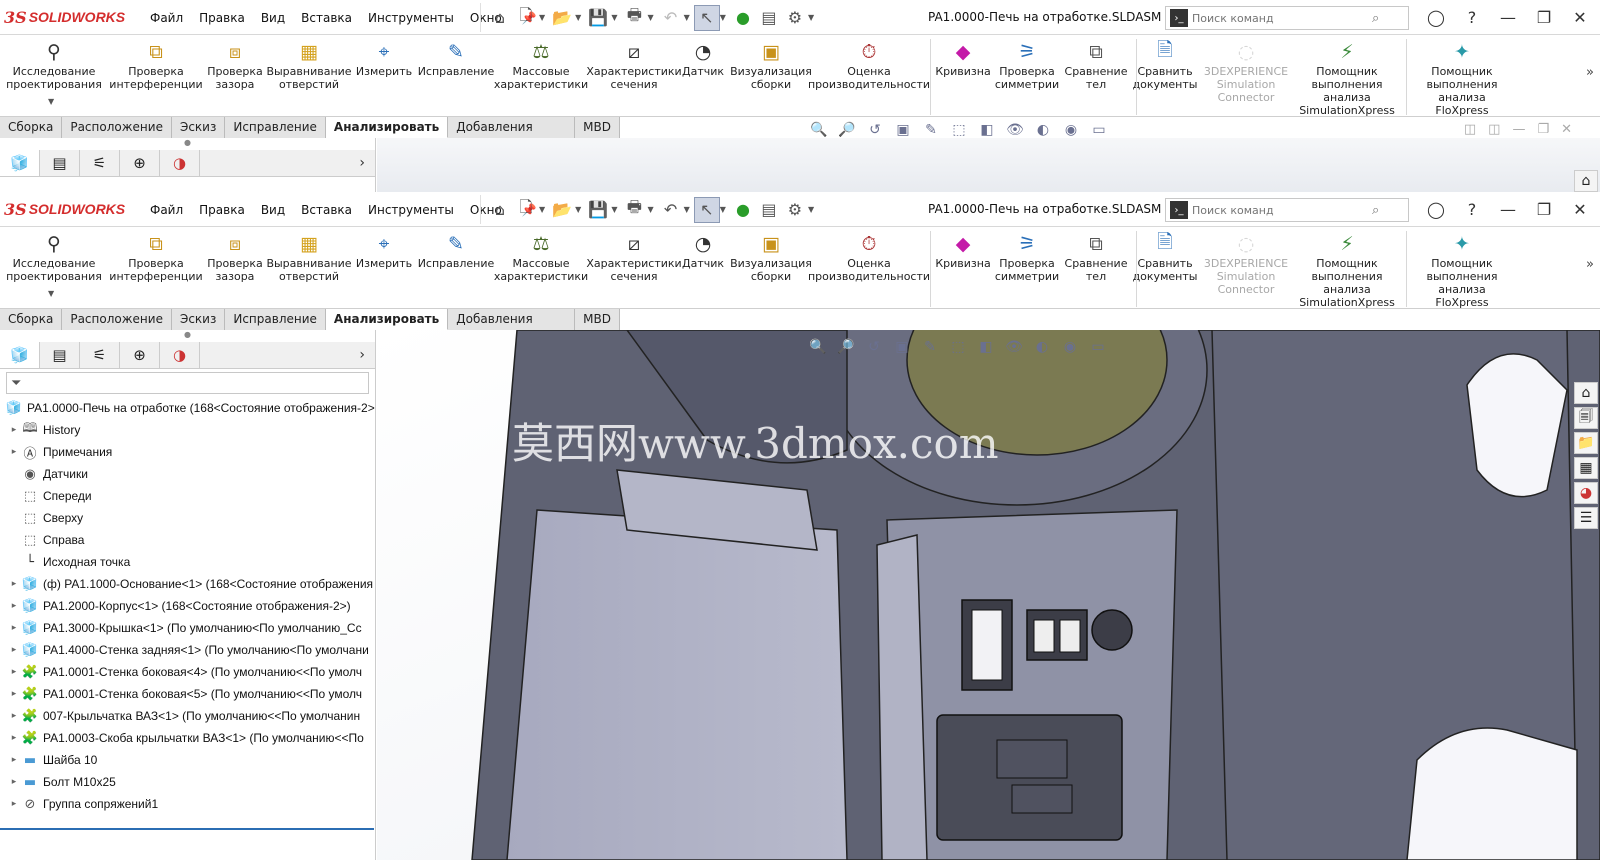  Describe the element at coordinates (166, 18) in the screenshot. I see `menu-file: Файл` at that location.